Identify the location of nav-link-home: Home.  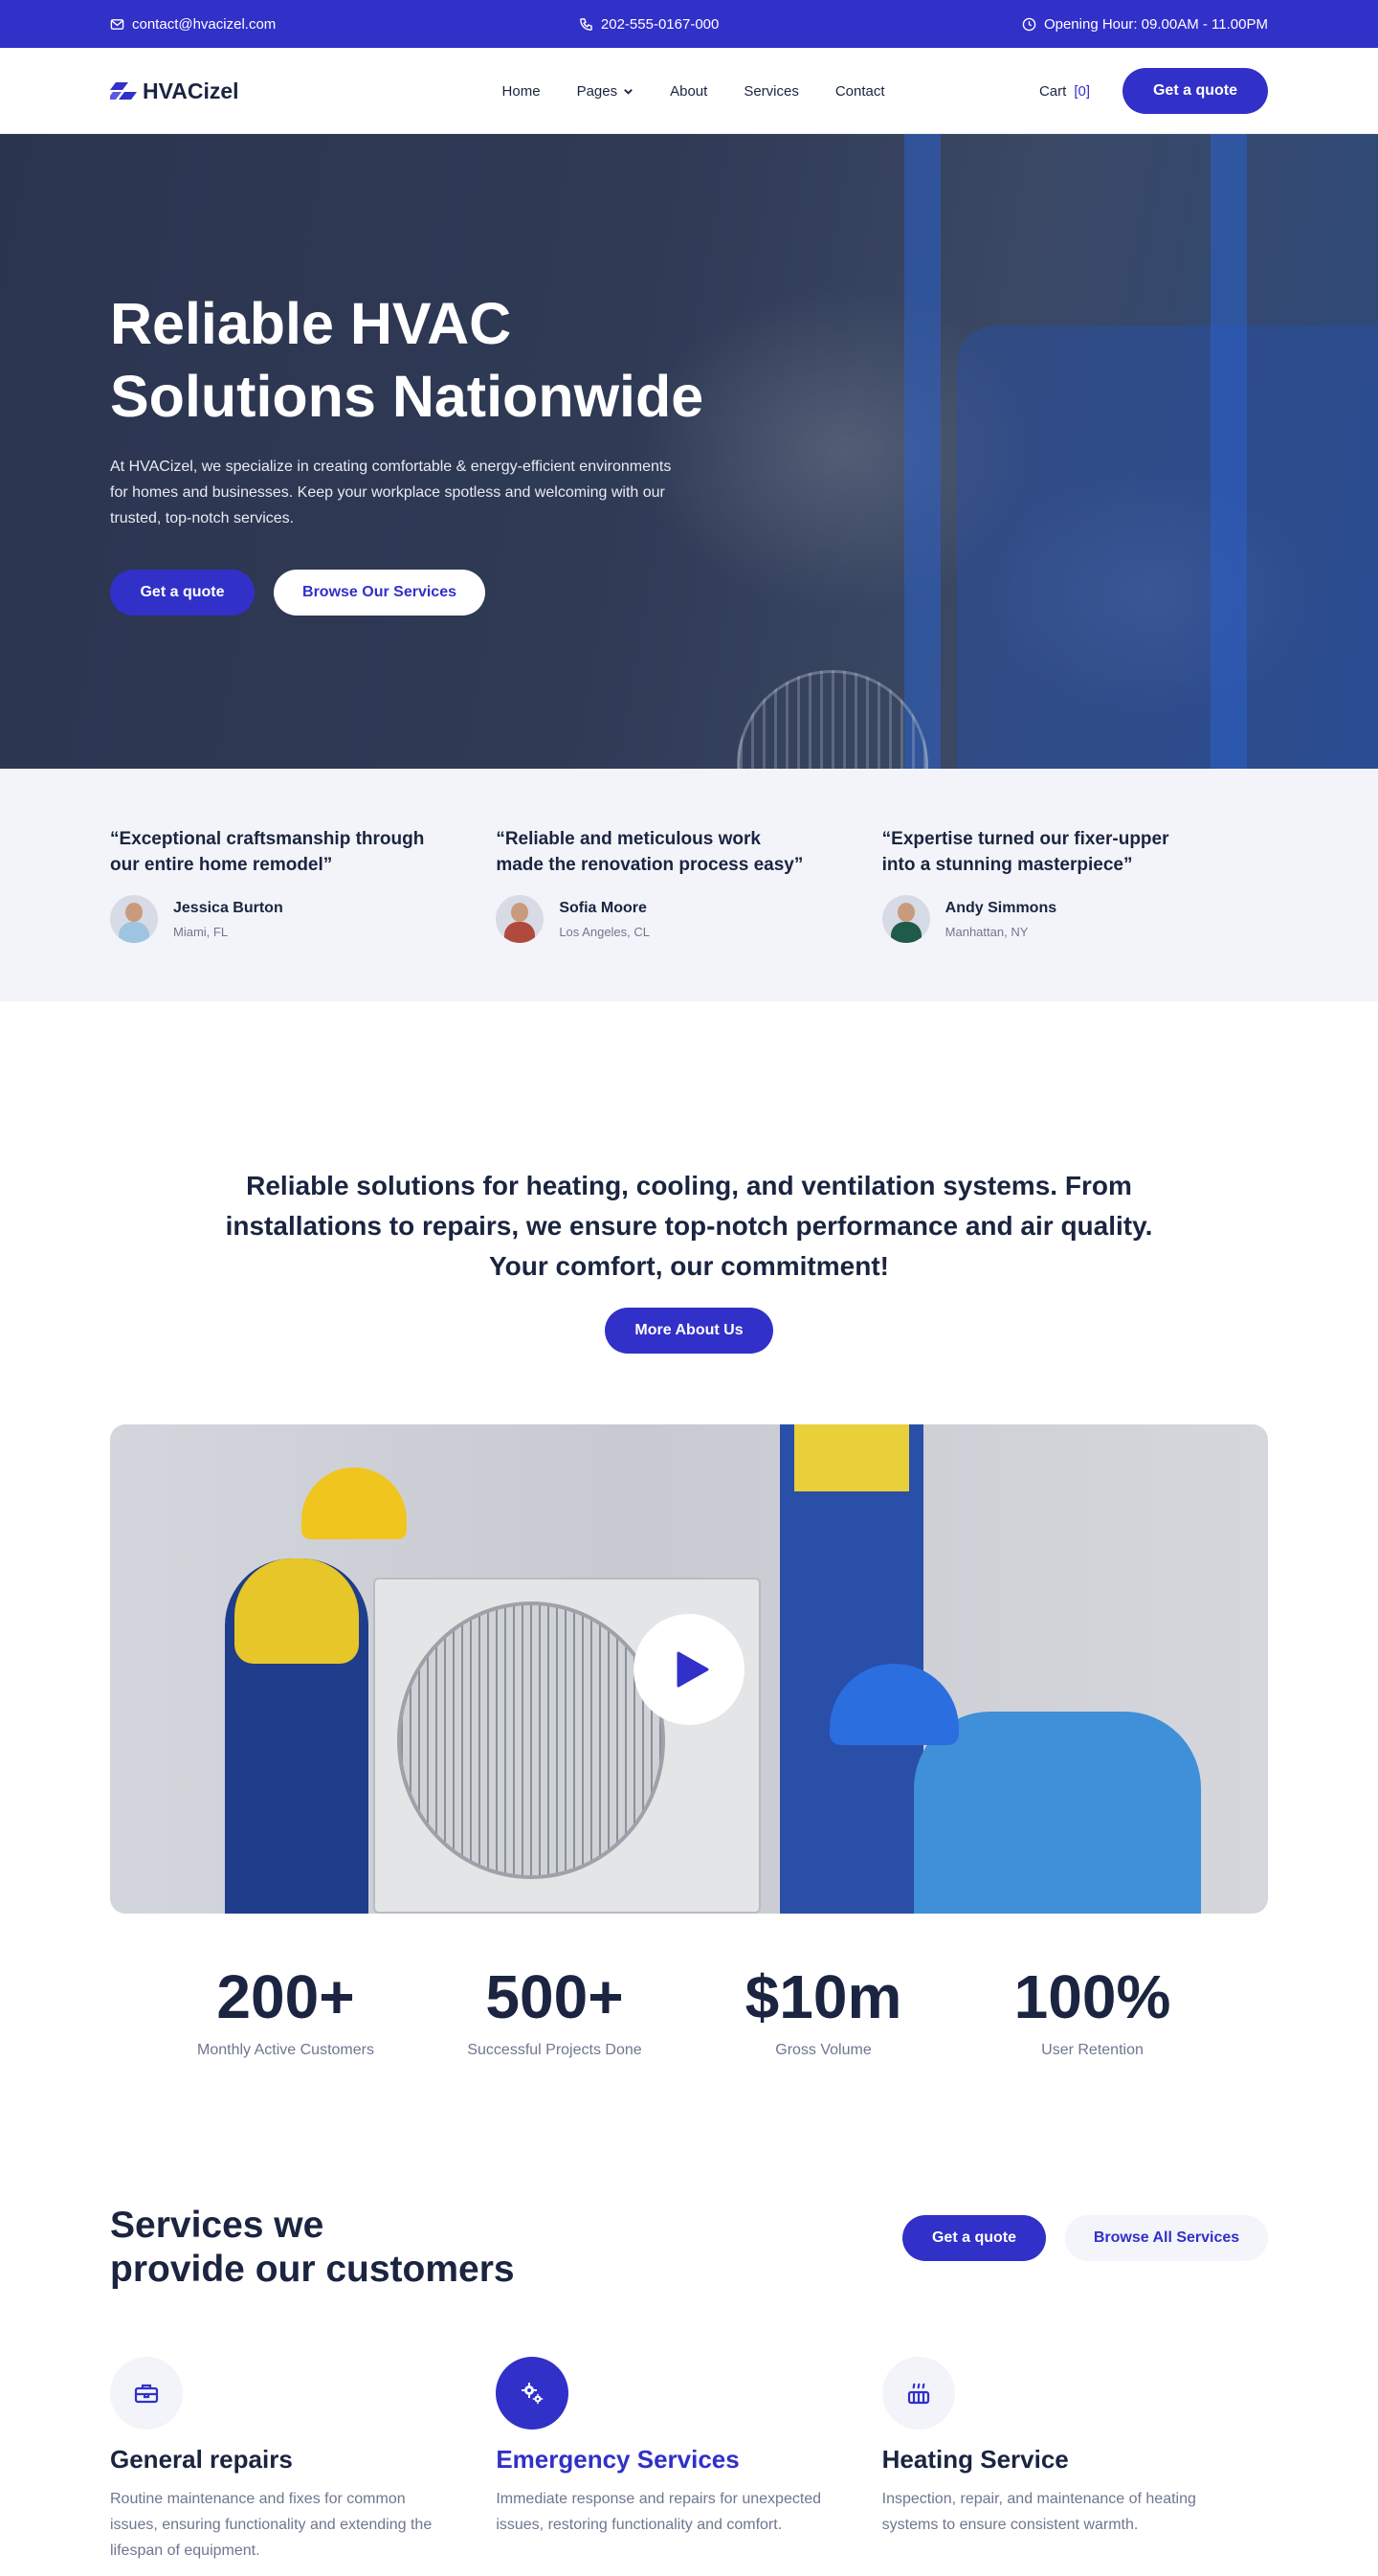
(521, 91).